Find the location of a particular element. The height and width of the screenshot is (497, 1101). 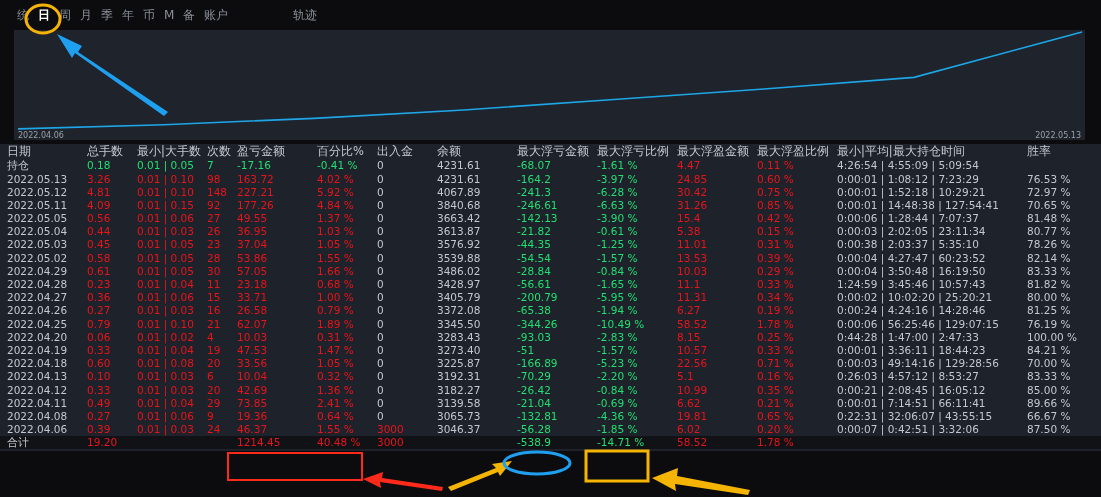

table-cell-text: 28 is located at coordinates (214, 258).